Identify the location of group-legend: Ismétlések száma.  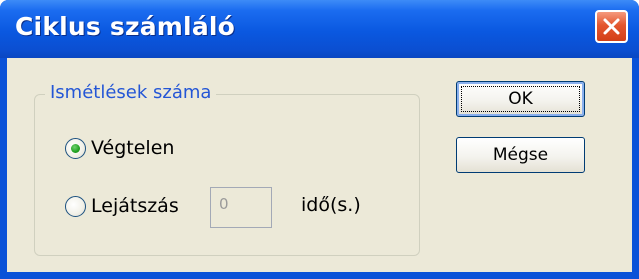
(131, 92).